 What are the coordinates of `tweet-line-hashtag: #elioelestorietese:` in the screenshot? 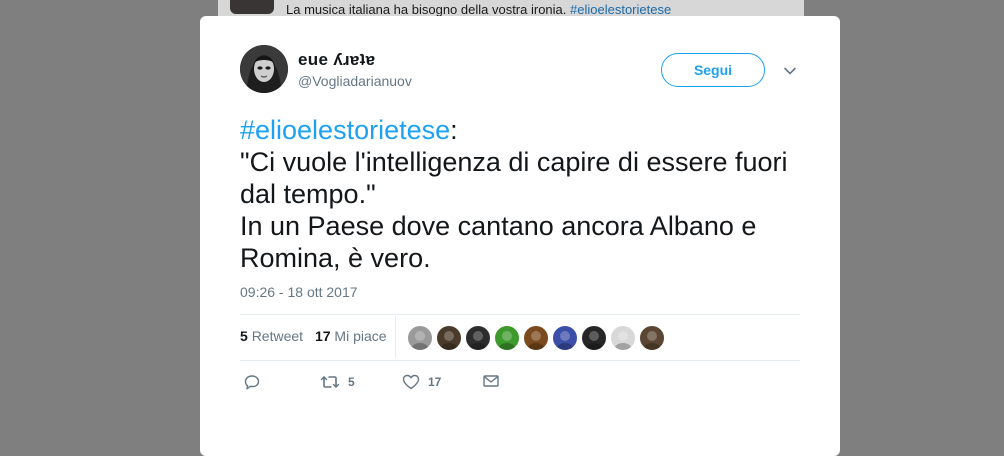 It's located at (525, 130).